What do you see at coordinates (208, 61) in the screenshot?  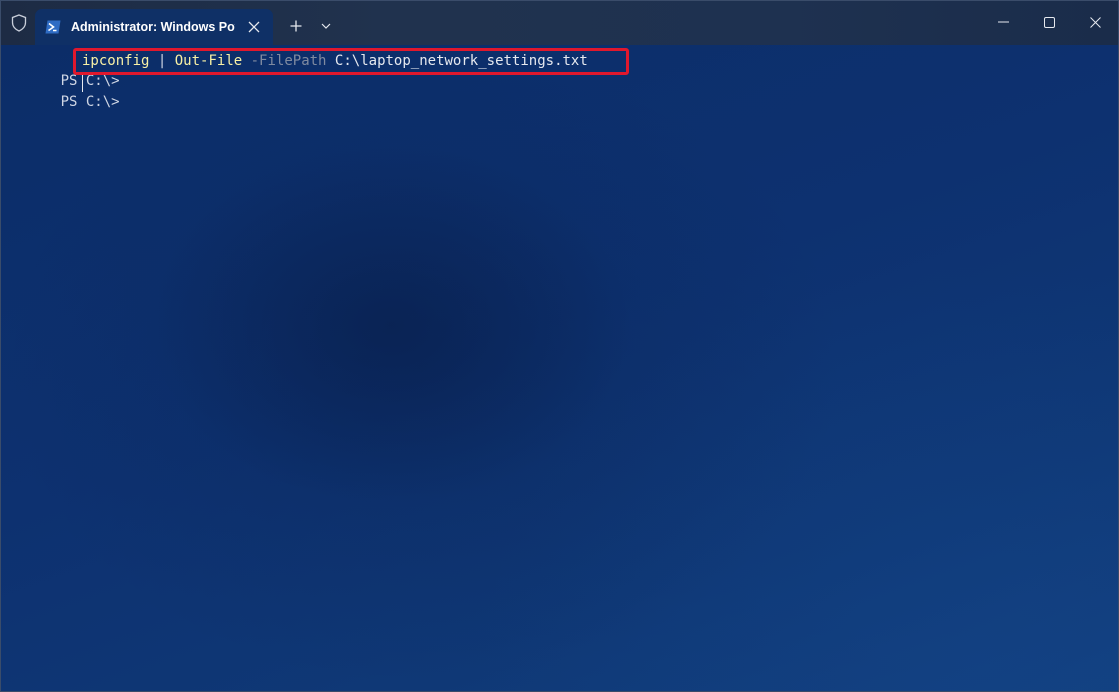 I see `cmdlet-name: Out-File` at bounding box center [208, 61].